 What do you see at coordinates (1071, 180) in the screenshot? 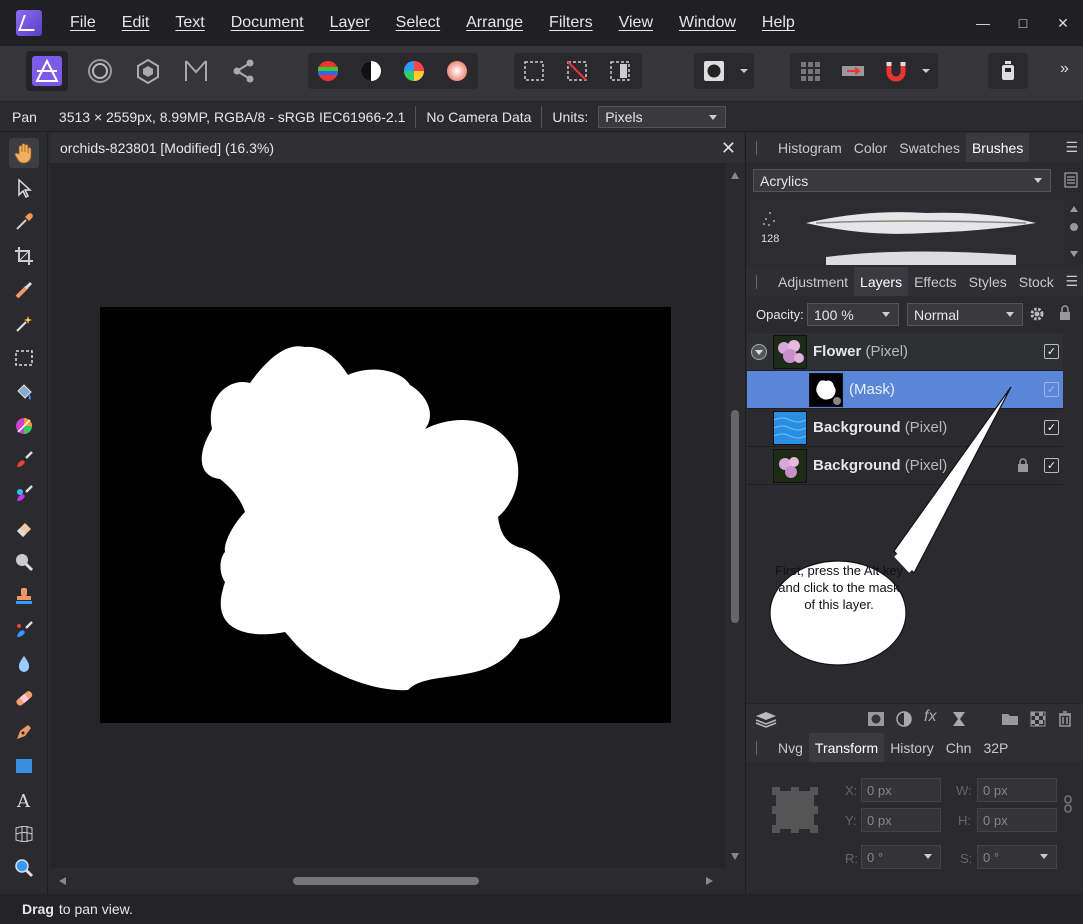
I see `brush-list-menu-icon` at bounding box center [1071, 180].